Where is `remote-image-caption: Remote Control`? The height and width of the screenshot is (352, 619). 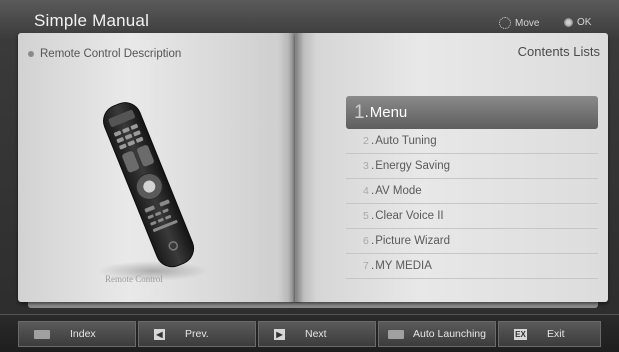 remote-image-caption: Remote Control is located at coordinates (134, 279).